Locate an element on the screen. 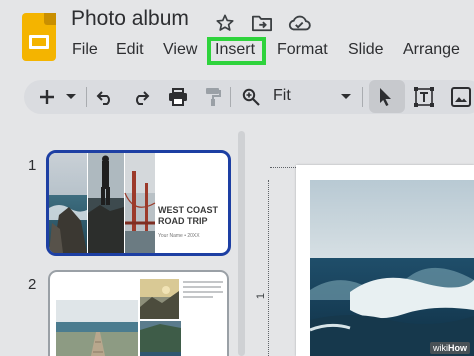  menu-file: File is located at coordinates (85, 50).